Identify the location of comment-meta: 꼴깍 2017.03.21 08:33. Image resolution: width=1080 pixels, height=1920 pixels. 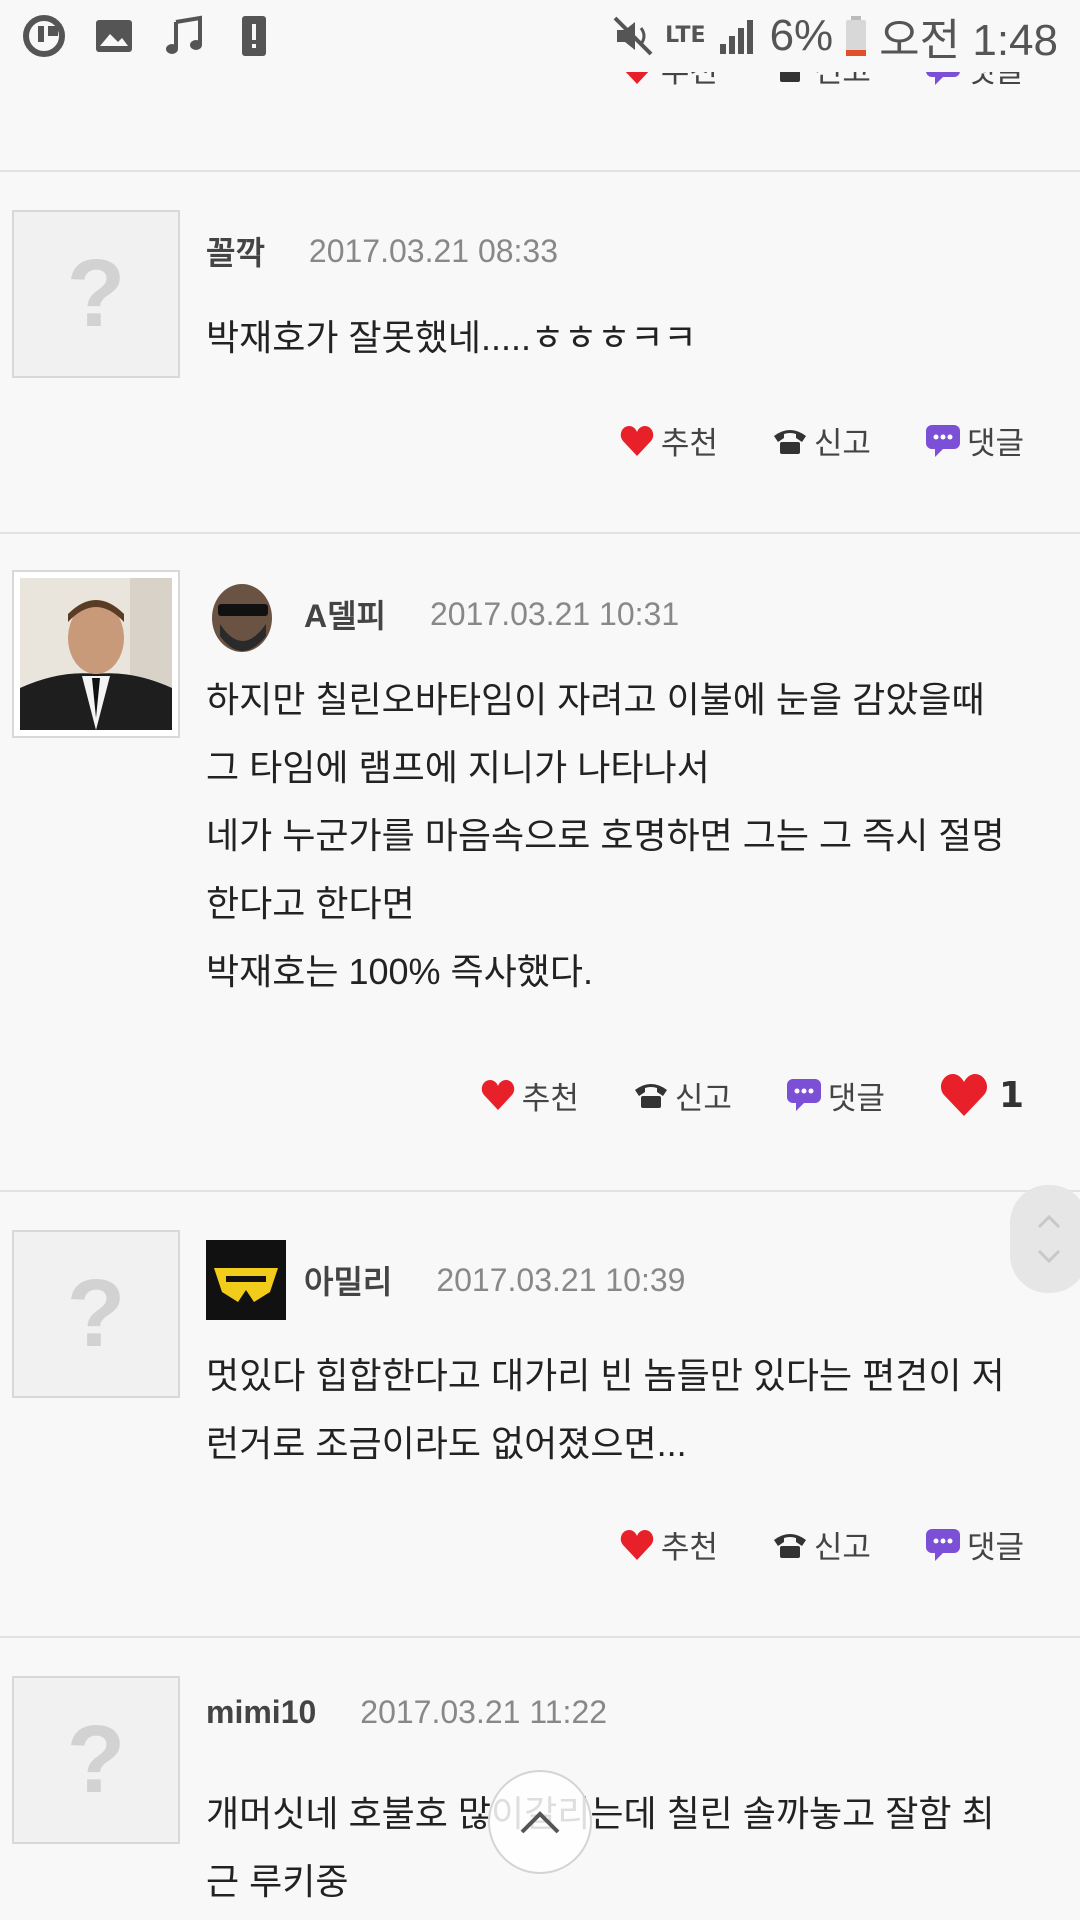
(382, 251).